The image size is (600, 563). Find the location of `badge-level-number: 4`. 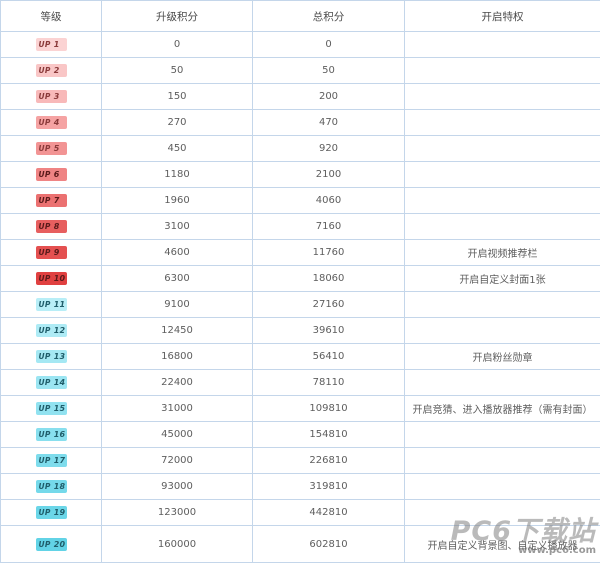

badge-level-number: 4 is located at coordinates (57, 122).